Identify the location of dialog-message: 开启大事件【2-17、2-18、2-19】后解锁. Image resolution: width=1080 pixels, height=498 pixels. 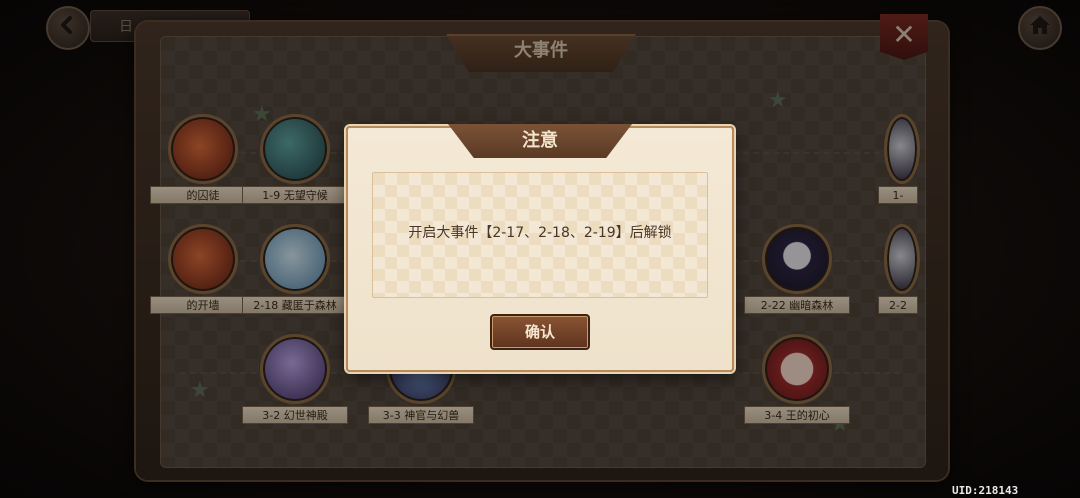
(540, 233).